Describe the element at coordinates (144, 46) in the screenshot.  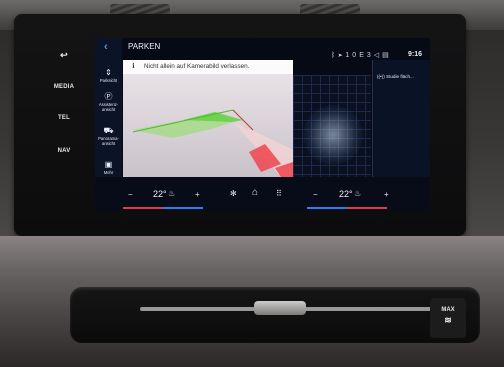
I see `page-title: PARKEN` at that location.